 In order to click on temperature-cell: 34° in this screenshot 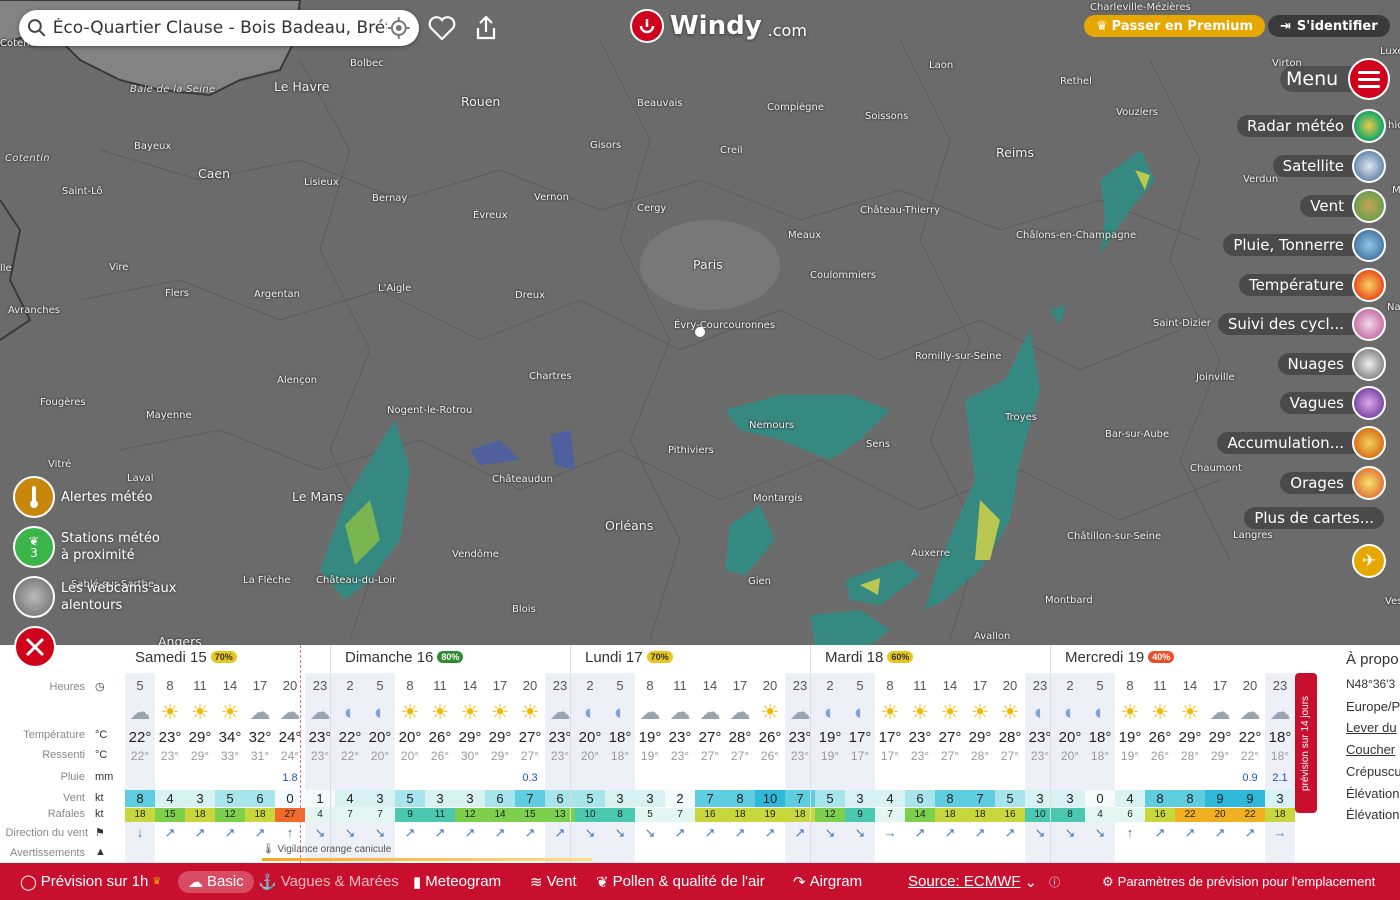, I will do `click(230, 737)`.